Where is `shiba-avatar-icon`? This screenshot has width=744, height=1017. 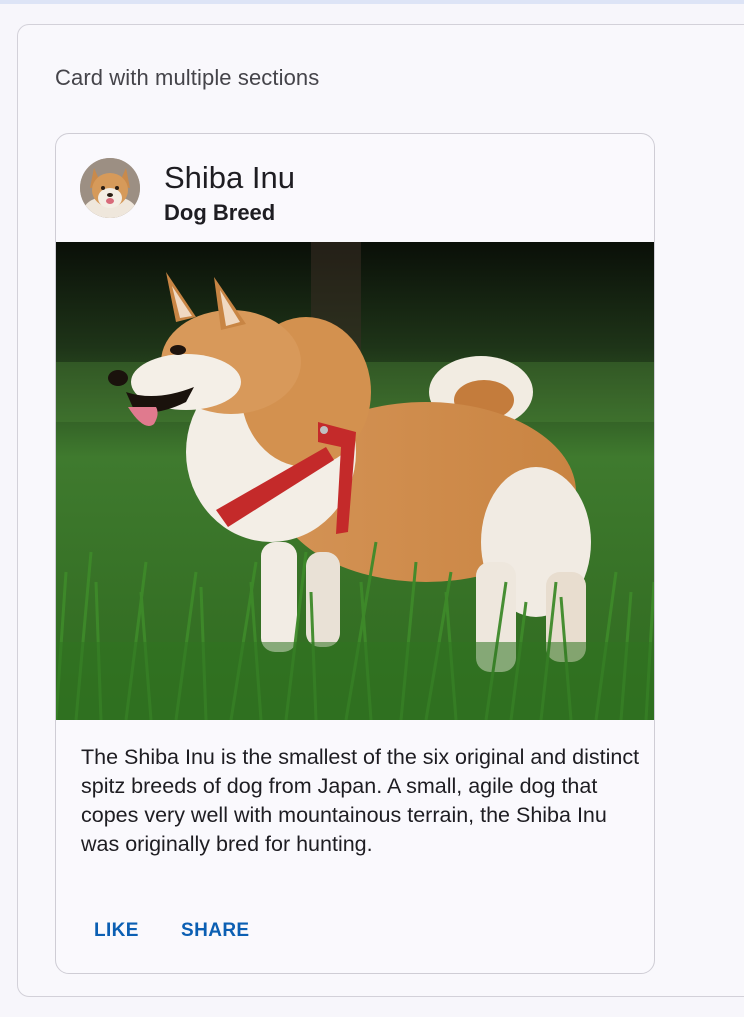 shiba-avatar-icon is located at coordinates (110, 188).